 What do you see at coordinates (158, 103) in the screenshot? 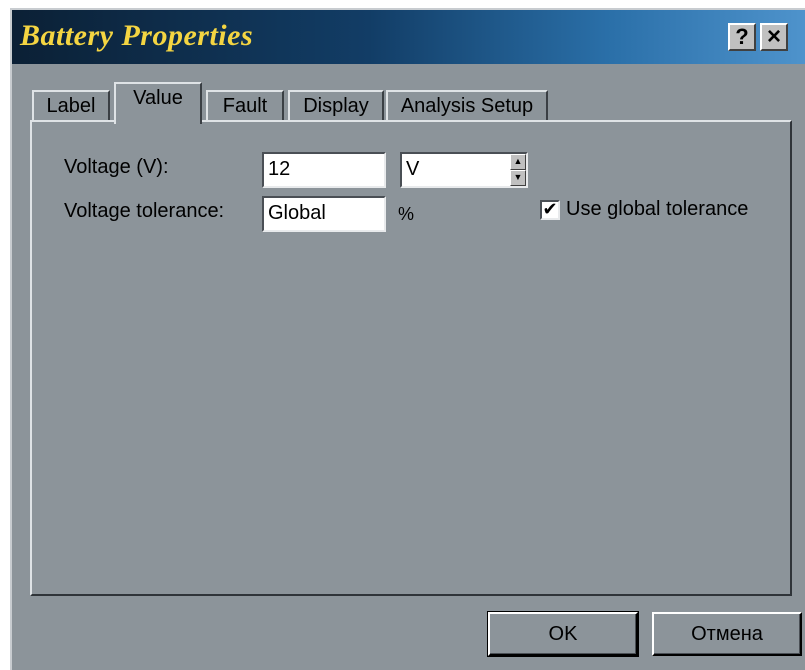
I see `tab-value: Value` at bounding box center [158, 103].